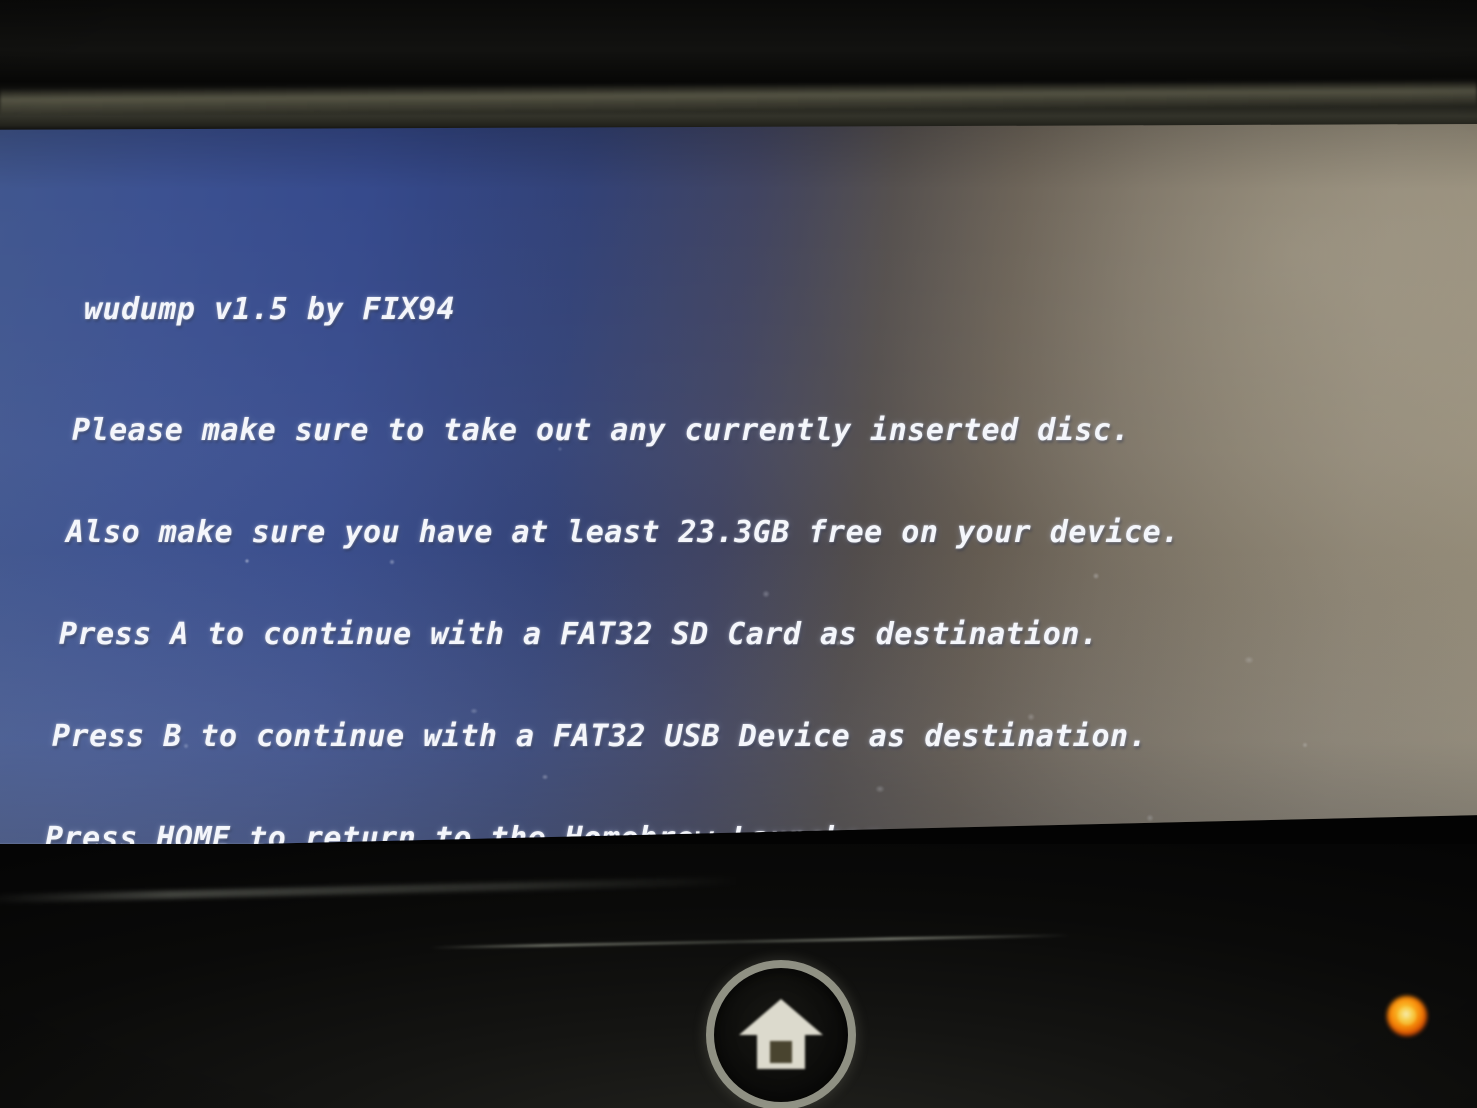  What do you see at coordinates (781, 1034) in the screenshot?
I see `house-icon` at bounding box center [781, 1034].